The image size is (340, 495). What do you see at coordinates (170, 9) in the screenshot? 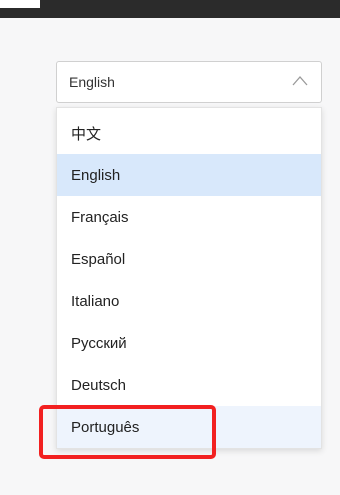
I see `top-bar` at bounding box center [170, 9].